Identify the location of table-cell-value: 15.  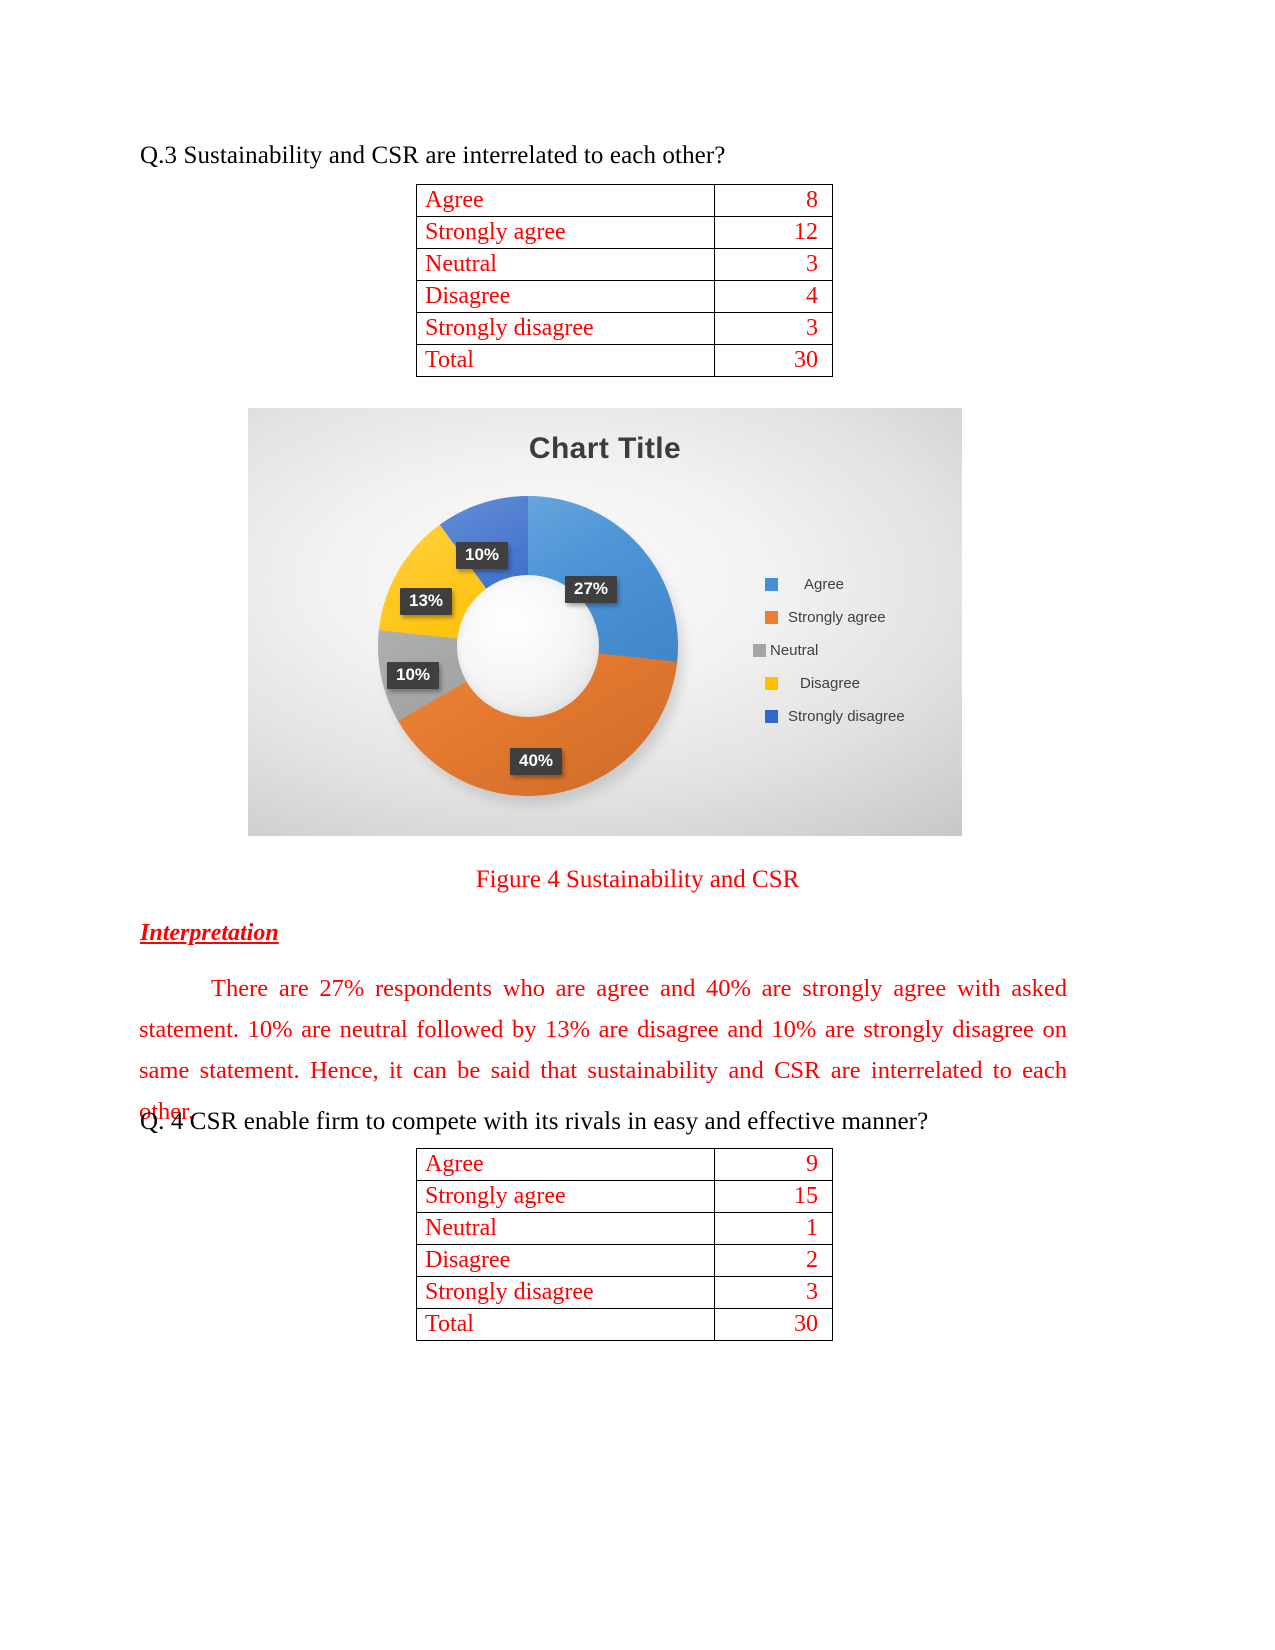
(773, 1196).